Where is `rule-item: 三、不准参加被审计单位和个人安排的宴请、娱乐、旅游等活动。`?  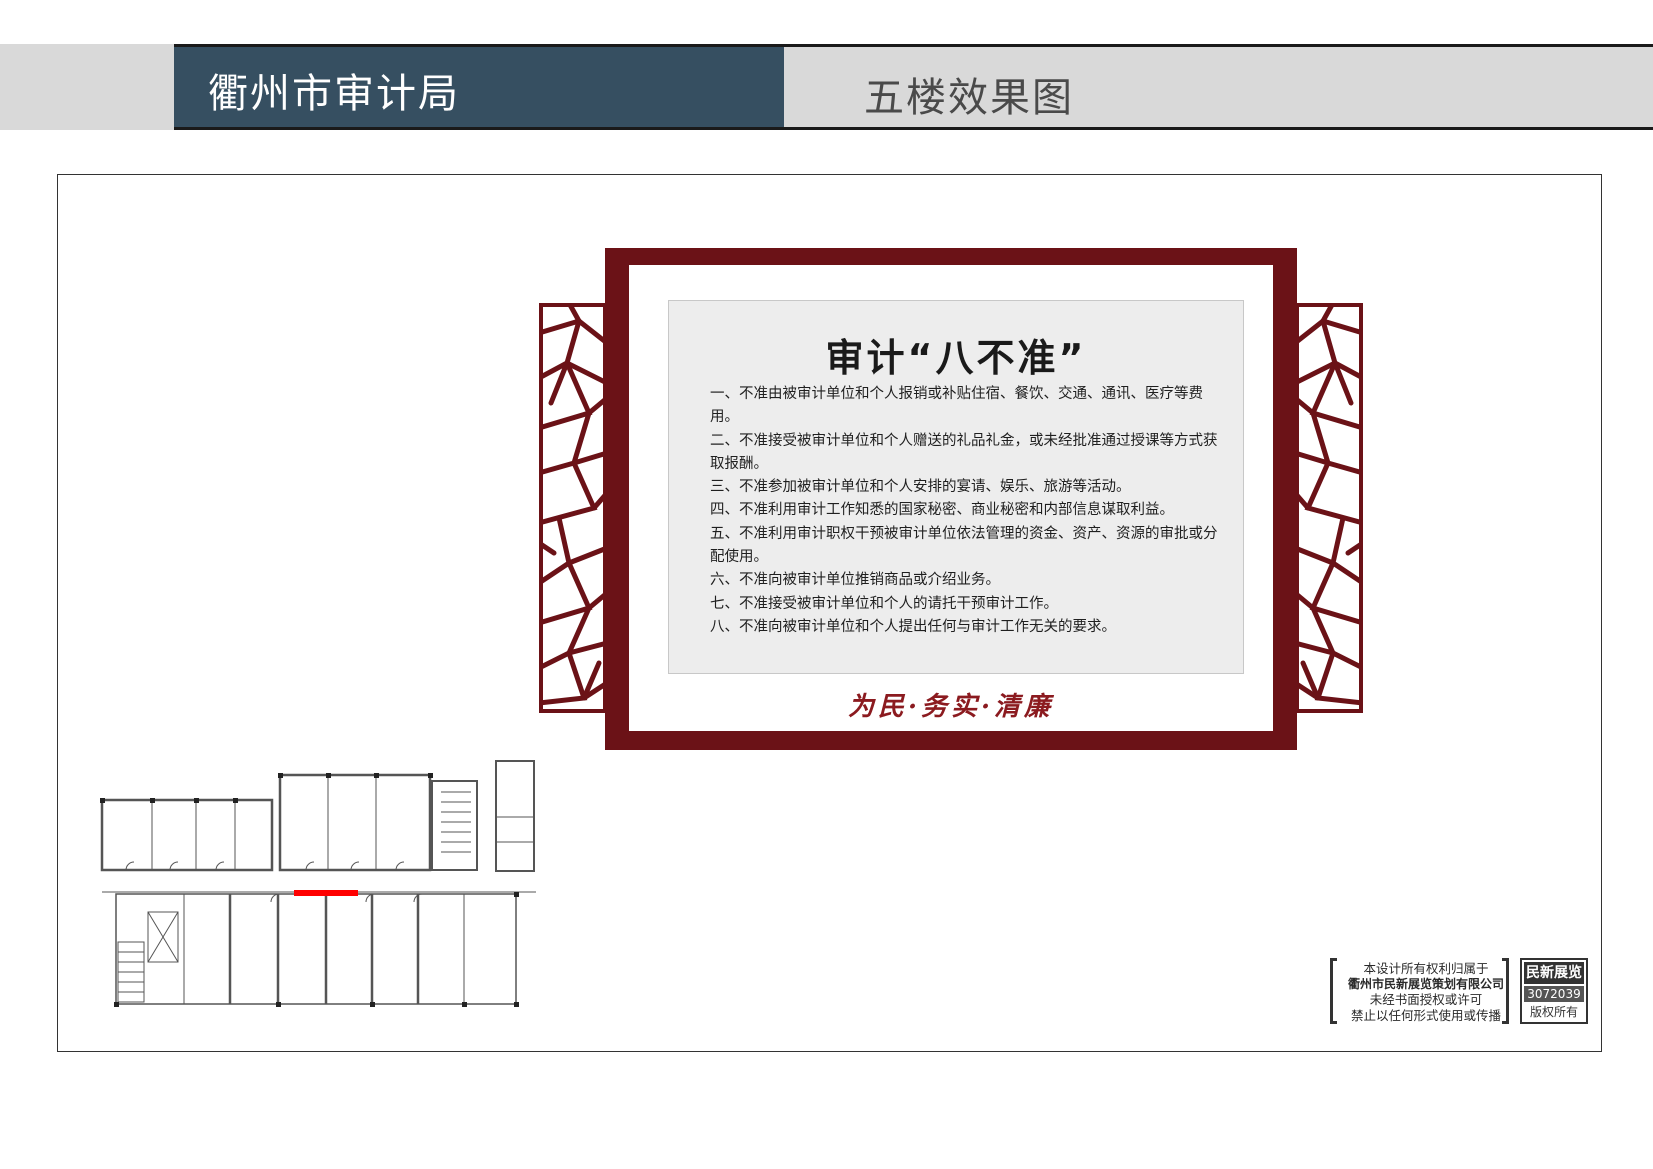 rule-item: 三、不准参加被审计单位和个人安排的宴请、娱乐、旅游等活动。 is located at coordinates (920, 487).